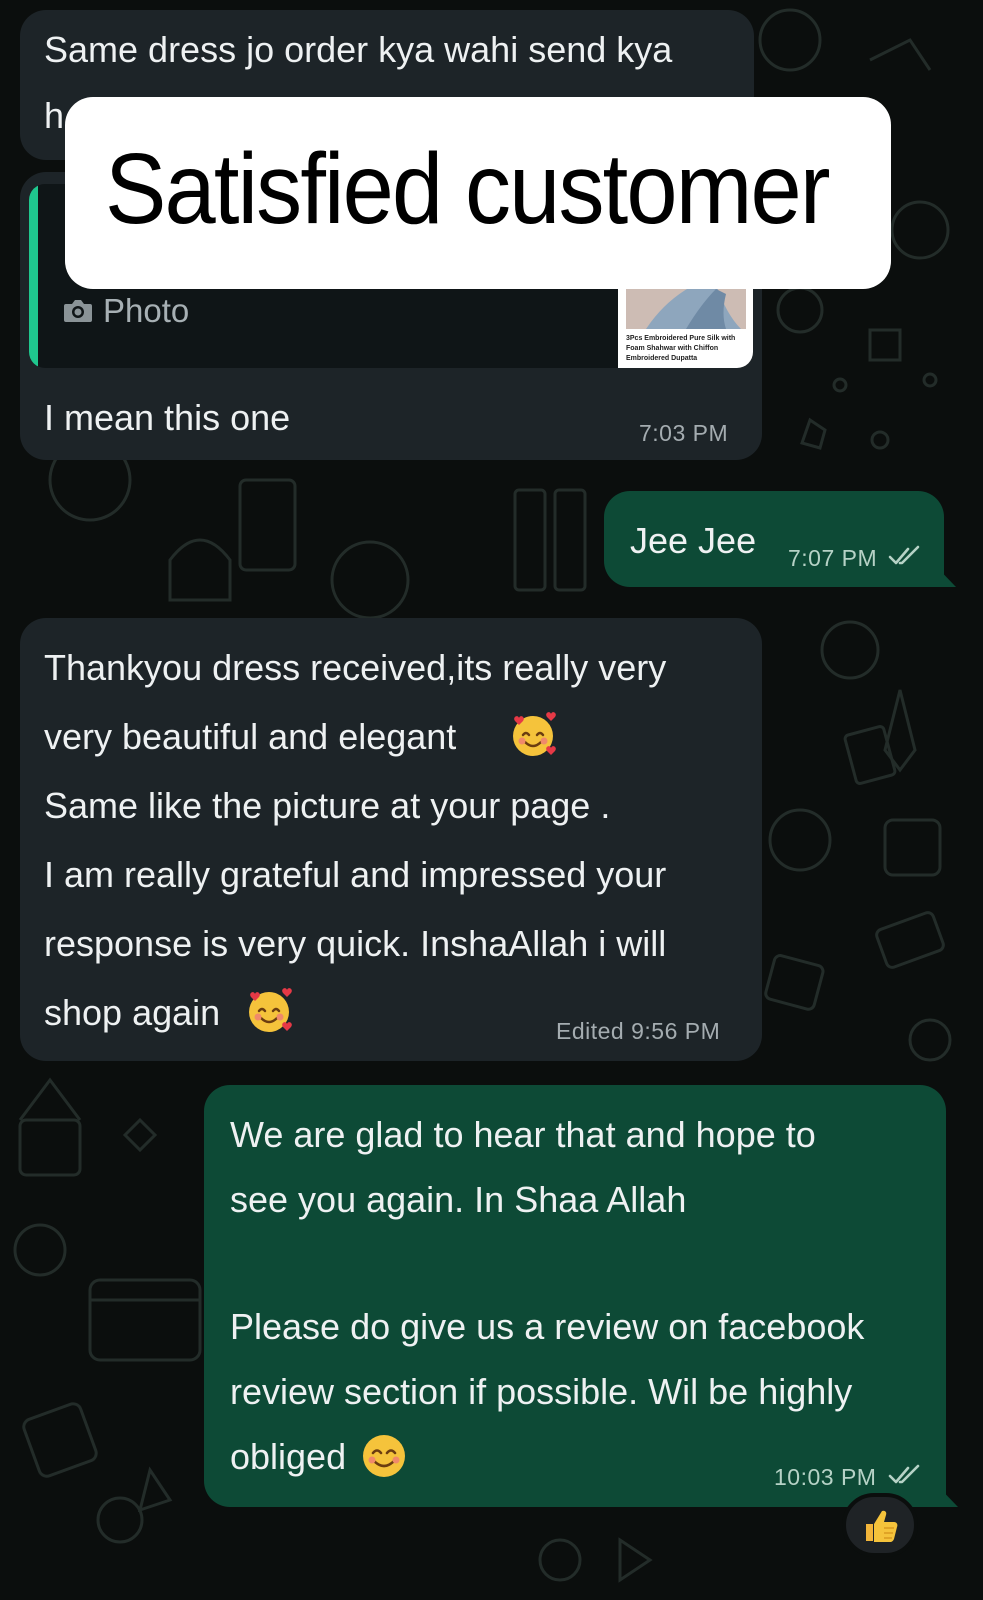  What do you see at coordinates (132, 1012) in the screenshot?
I see `message-text: shop again` at bounding box center [132, 1012].